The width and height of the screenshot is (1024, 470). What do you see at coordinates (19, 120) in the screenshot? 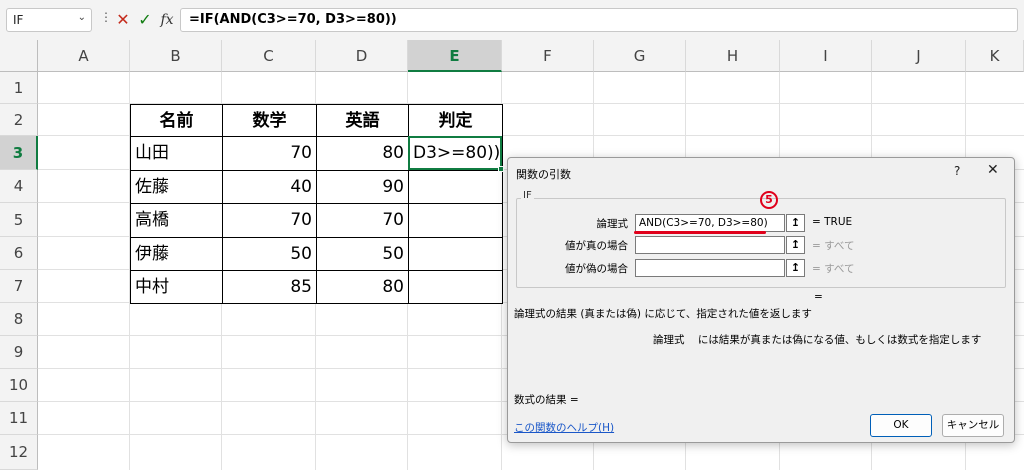
I see `row-header-2: 2` at bounding box center [19, 120].